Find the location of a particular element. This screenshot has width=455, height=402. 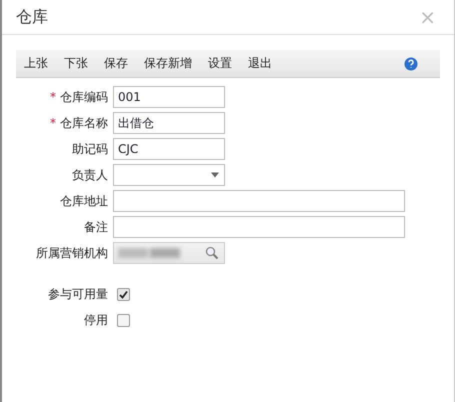

toolbar-button: 保存 is located at coordinates (116, 63).